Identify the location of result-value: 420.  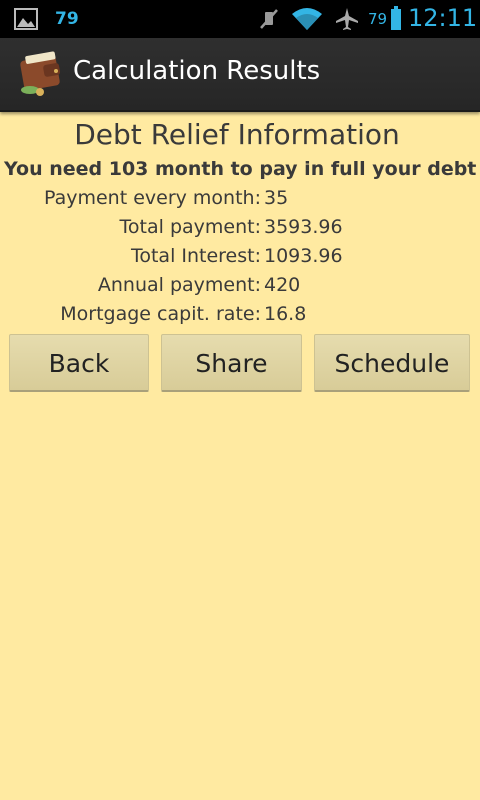
(282, 285).